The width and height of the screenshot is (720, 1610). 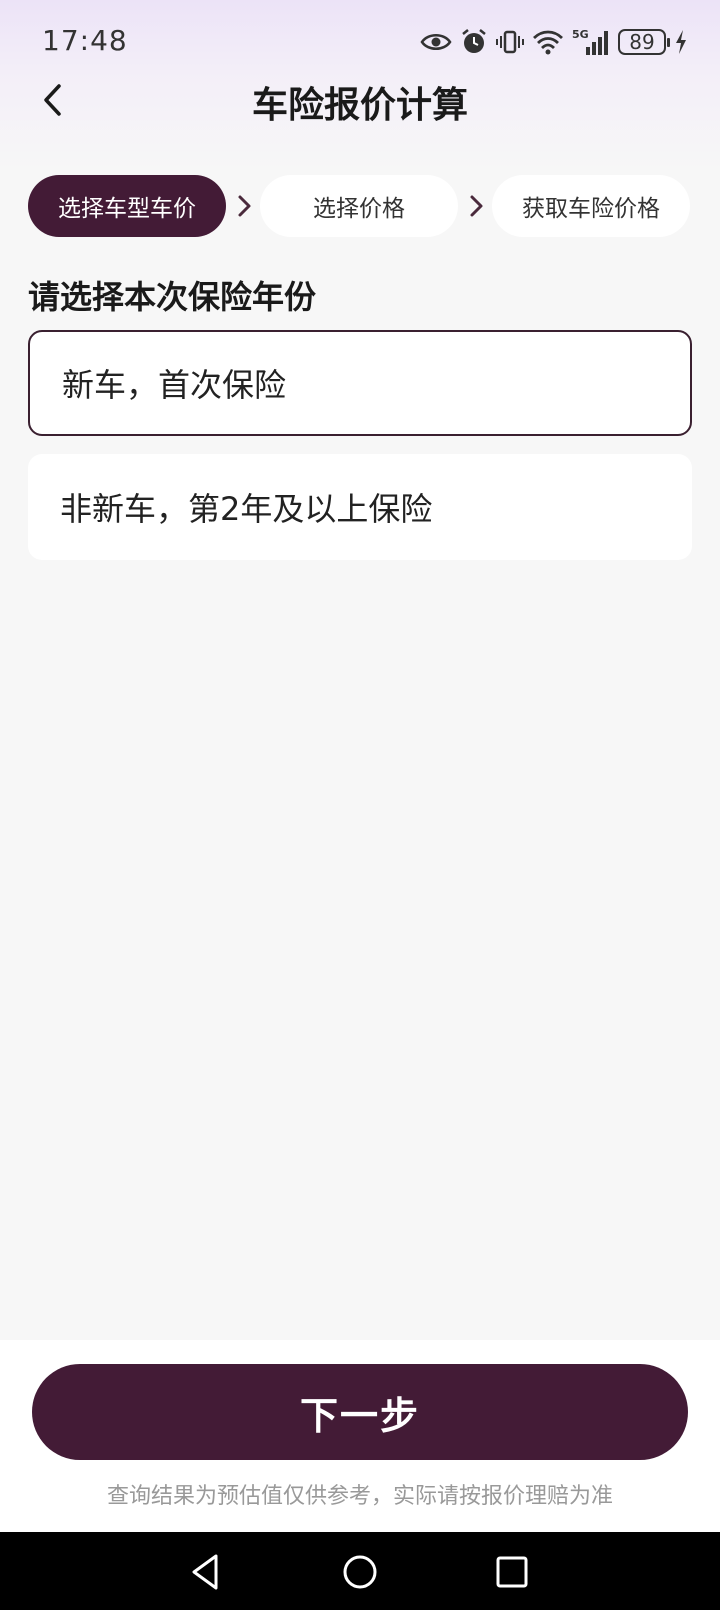 I want to click on option-label: 非新车，第2年及以上保险, so click(x=246, y=509).